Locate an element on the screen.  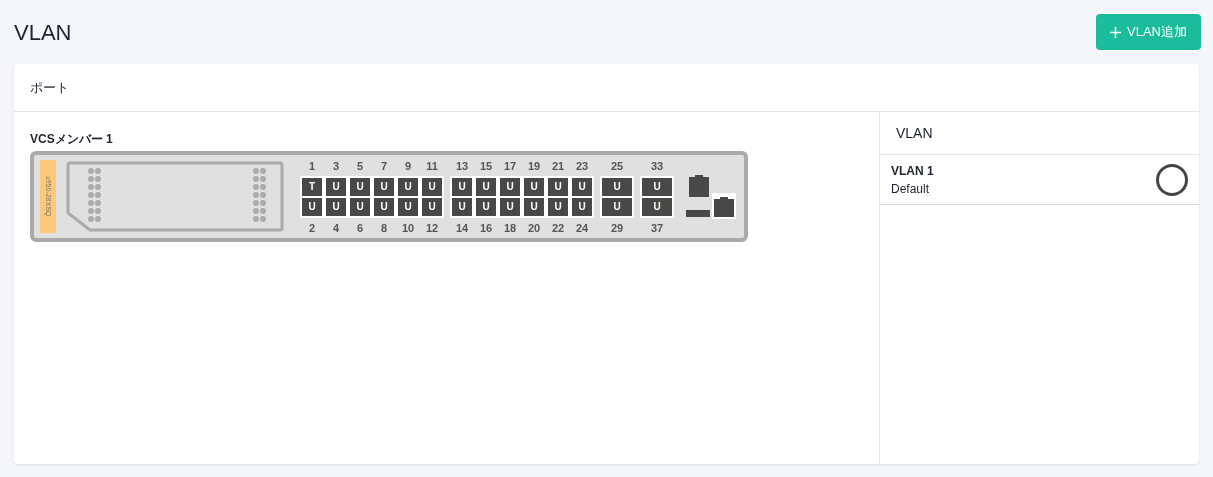
port-number: 5 is located at coordinates (360, 165).